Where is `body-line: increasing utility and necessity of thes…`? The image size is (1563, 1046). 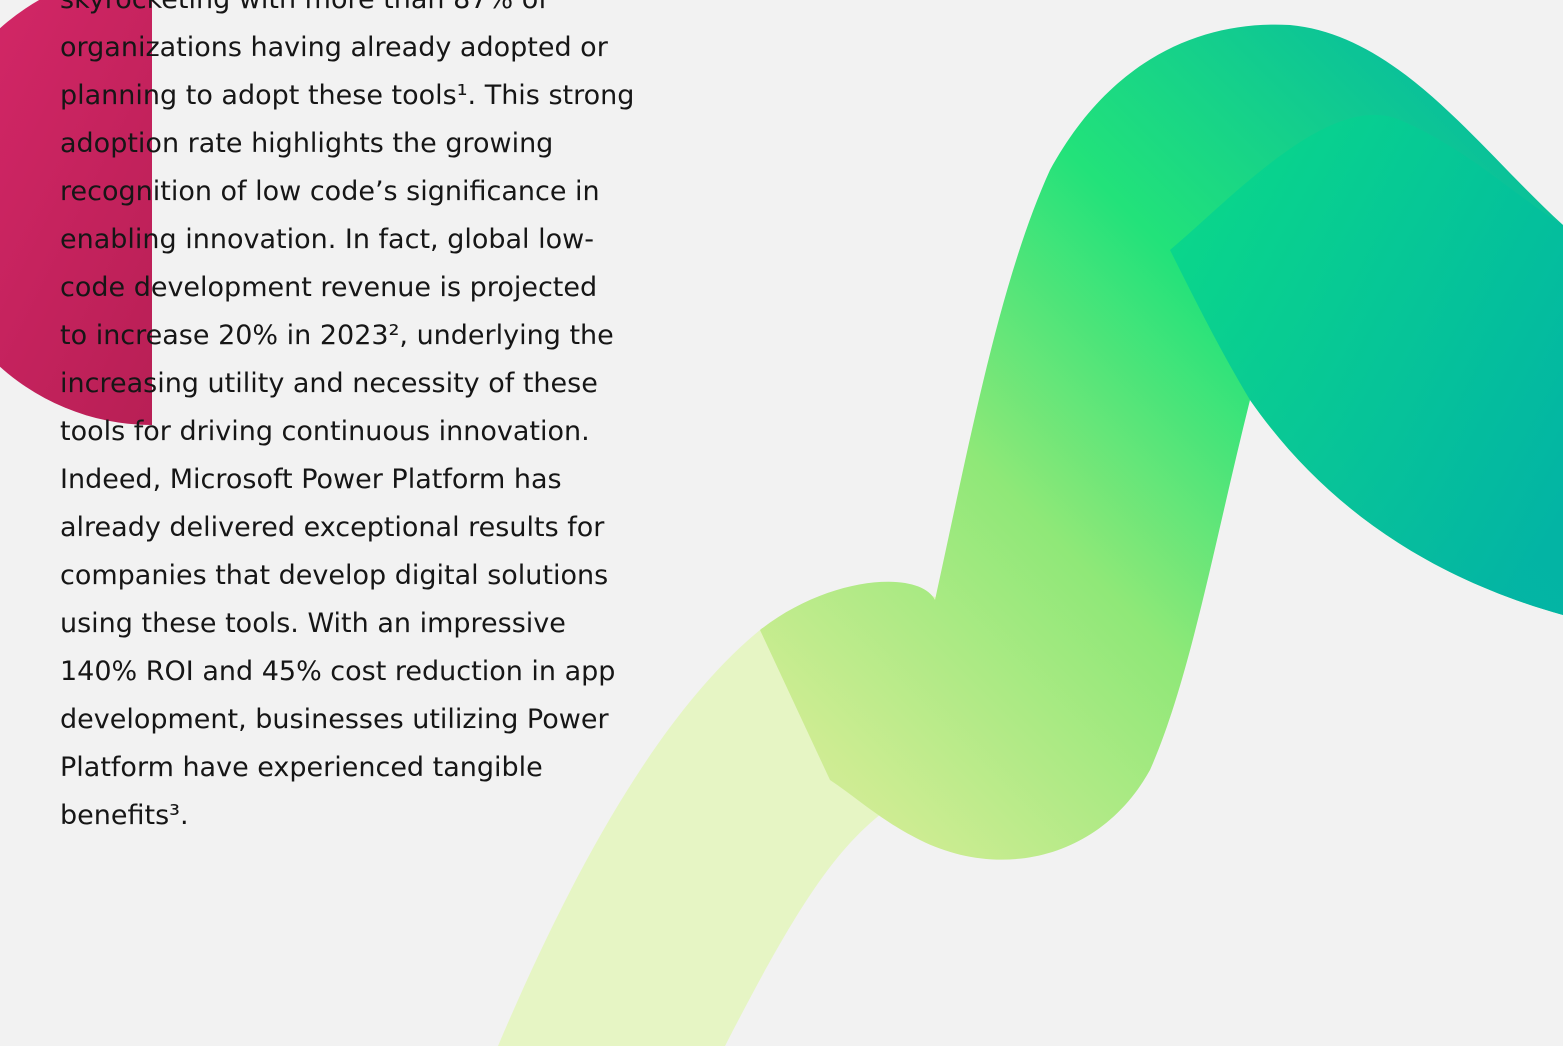
body-line: increasing utility and necessity of thes… is located at coordinates (329, 383).